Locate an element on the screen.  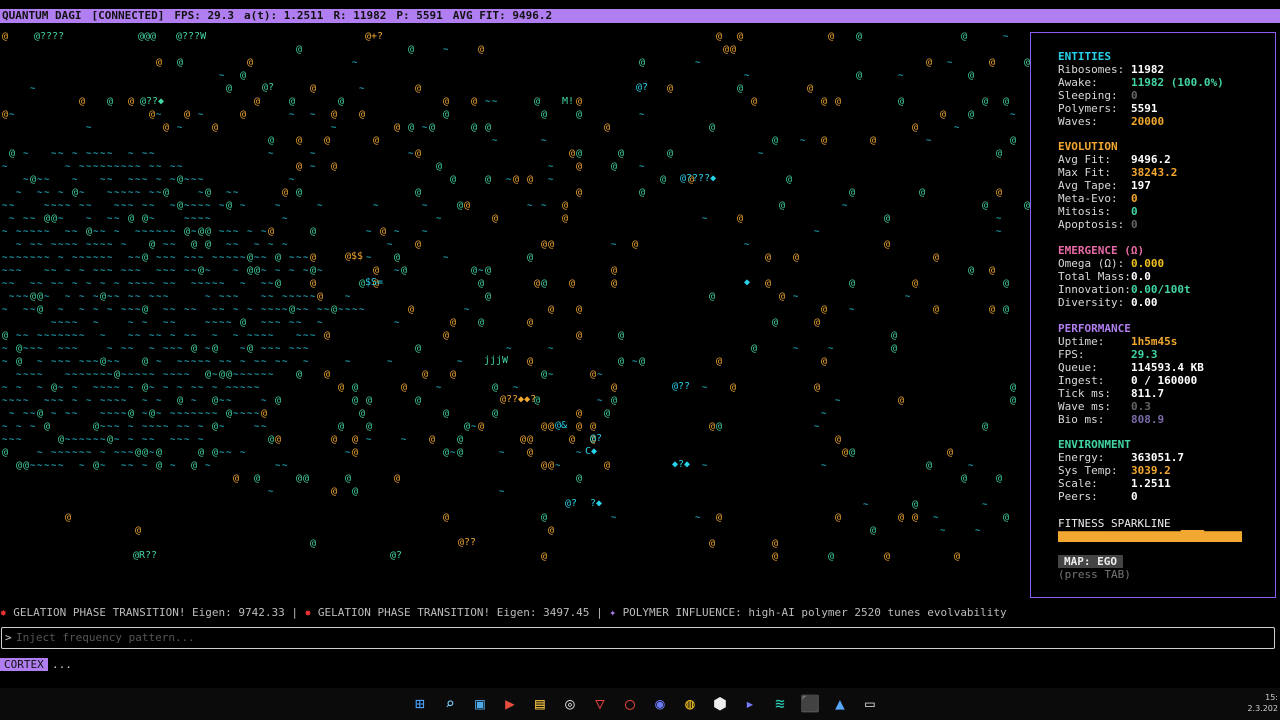
taskbar: ⊞ ⌕ ▣ ▶ ▤ ◎ ▽ ◯ ◉ ◍ ⬢ ▸ ≋ ⬛ ▲ ▭ 15: 2.3.202 is located at coordinates (640, 704).